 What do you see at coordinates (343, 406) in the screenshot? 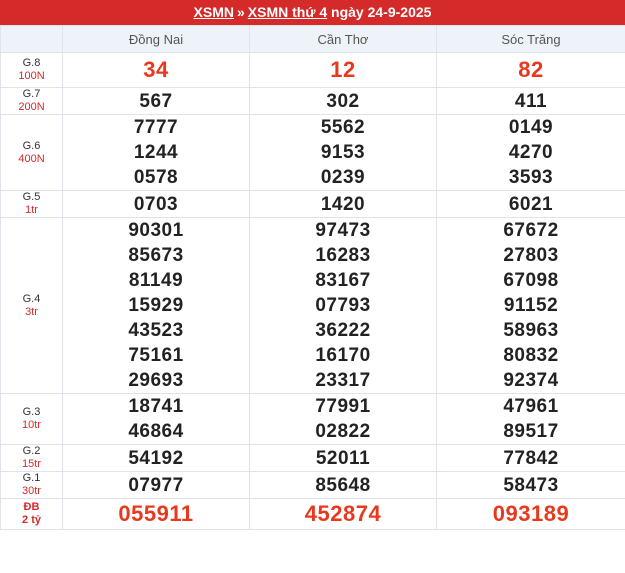
I see `winning-number: 77991` at bounding box center [343, 406].